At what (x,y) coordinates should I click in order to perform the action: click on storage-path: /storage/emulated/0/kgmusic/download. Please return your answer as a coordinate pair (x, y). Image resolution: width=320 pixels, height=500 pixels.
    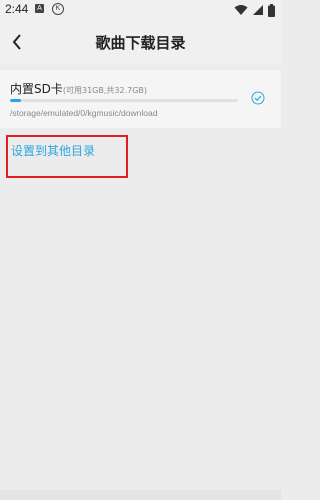
    Looking at the image, I should click on (84, 113).